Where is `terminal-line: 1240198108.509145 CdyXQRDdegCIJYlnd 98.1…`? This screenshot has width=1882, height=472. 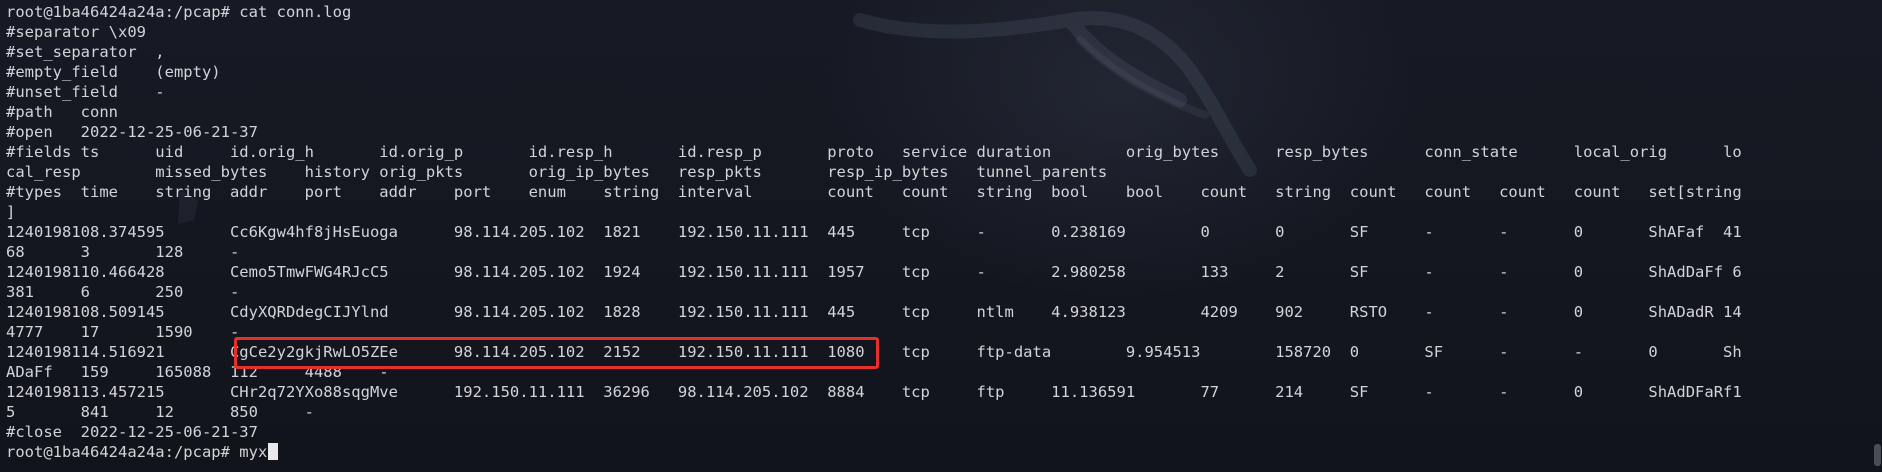
terminal-line: 1240198108.509145 CdyXQRDdegCIJYlnd 98.1… is located at coordinates (874, 312).